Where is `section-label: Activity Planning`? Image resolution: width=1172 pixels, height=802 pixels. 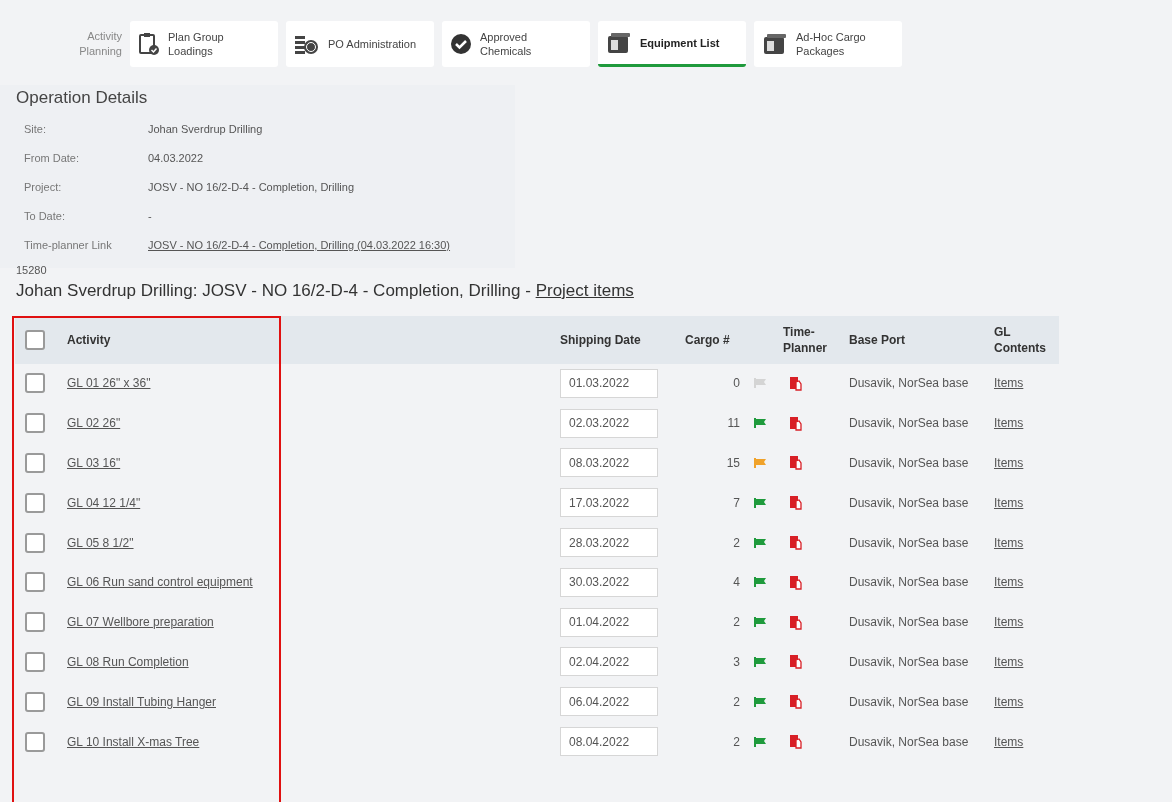 section-label: Activity Planning is located at coordinates (100, 44).